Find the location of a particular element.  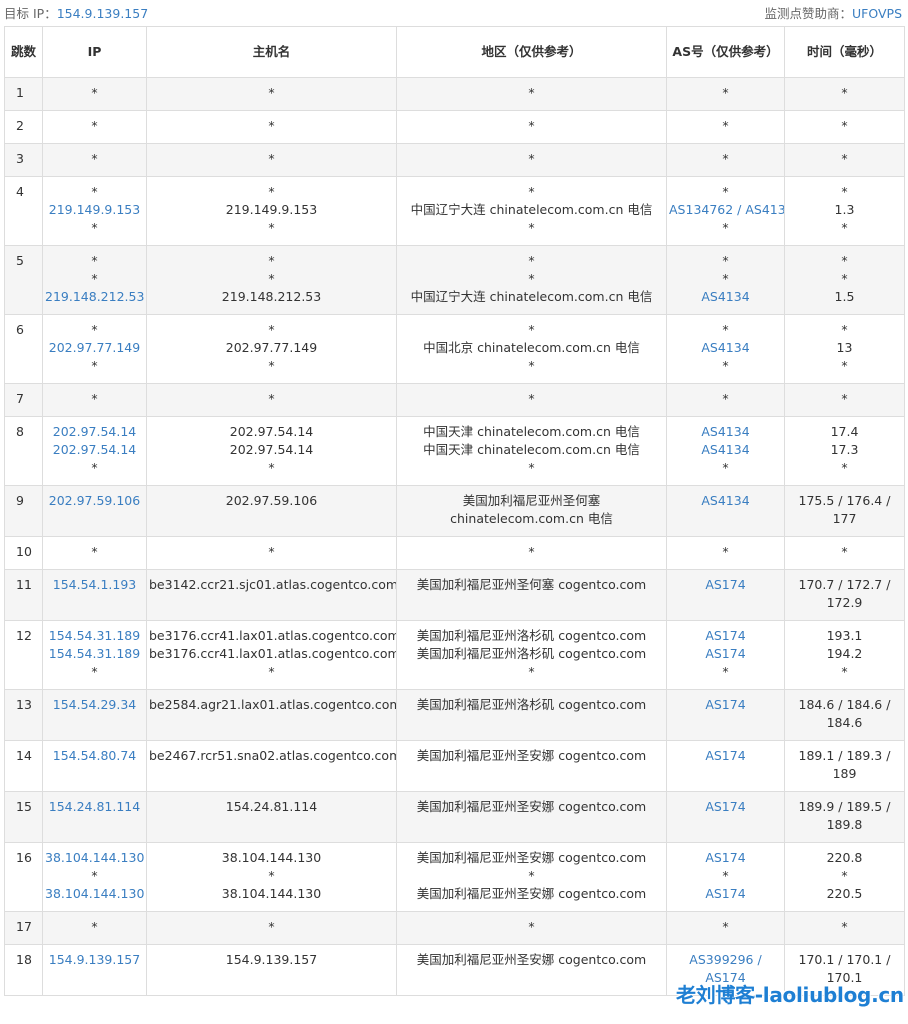

region-cell: * * 中国辽宁大连 chinatelecom.com.cn 电信 is located at coordinates (531, 280).